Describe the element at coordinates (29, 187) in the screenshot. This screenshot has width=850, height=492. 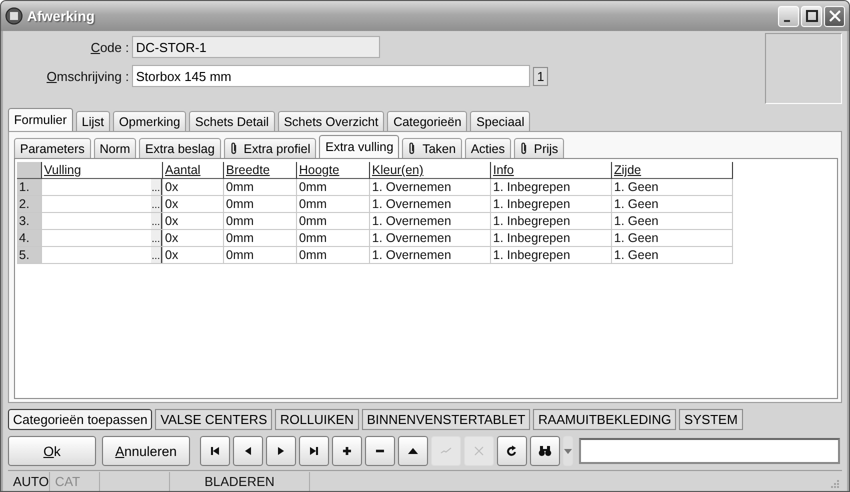
I see `row-number: 1.` at that location.